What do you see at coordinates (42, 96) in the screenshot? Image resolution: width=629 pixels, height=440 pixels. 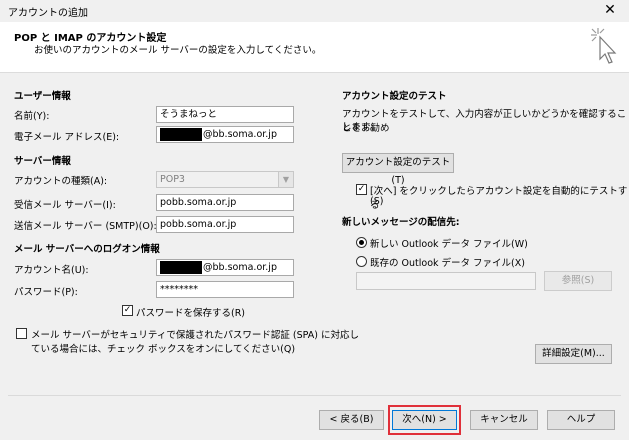 I see `user-info-heading: ユーザー情報` at bounding box center [42, 96].